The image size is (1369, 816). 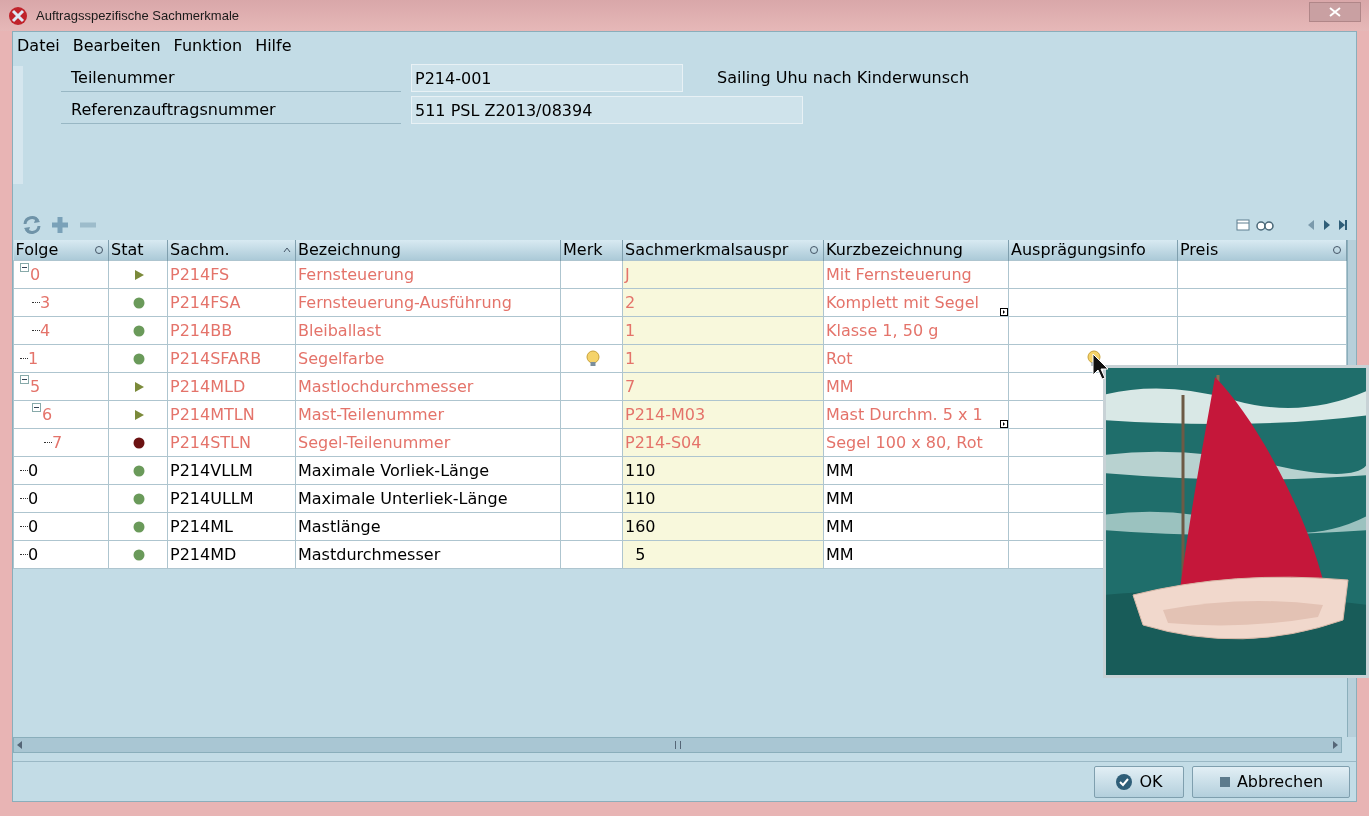 I want to click on next-icon, so click(x=1327, y=225).